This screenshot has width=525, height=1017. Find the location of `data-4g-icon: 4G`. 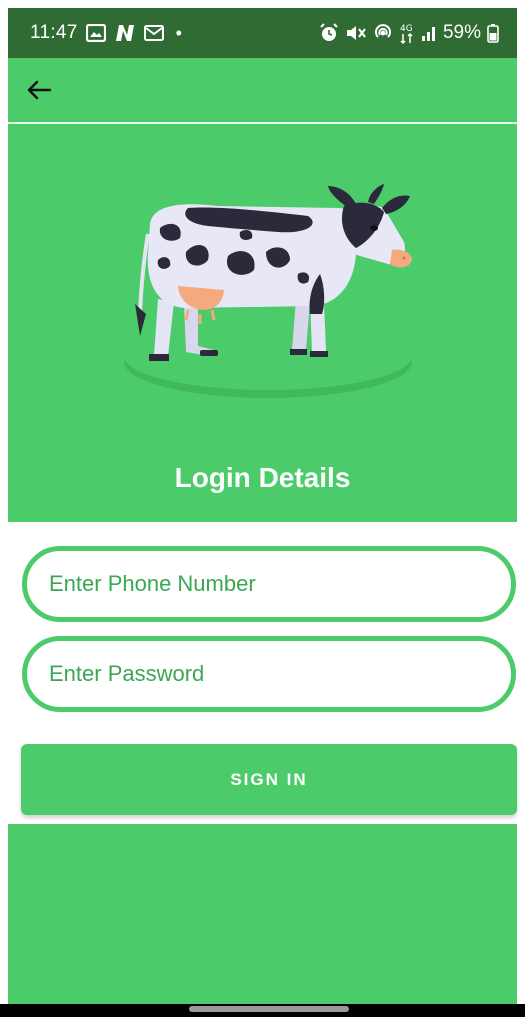

data-4g-icon: 4G is located at coordinates (407, 33).